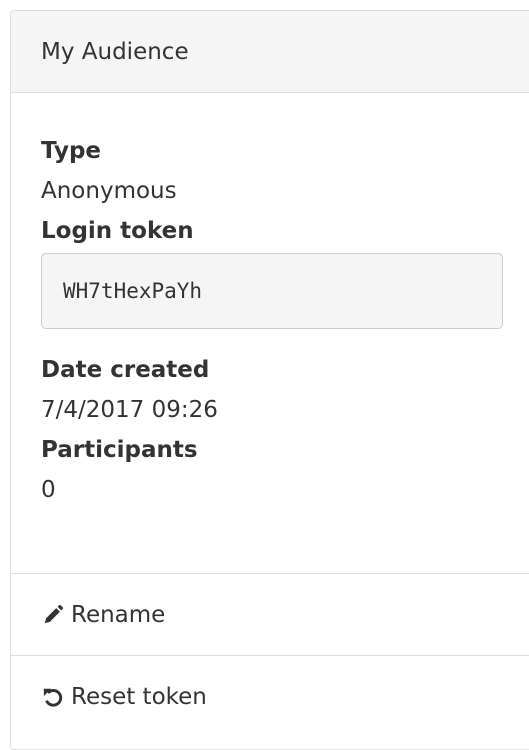  I want to click on date-created-label: Date created, so click(125, 370).